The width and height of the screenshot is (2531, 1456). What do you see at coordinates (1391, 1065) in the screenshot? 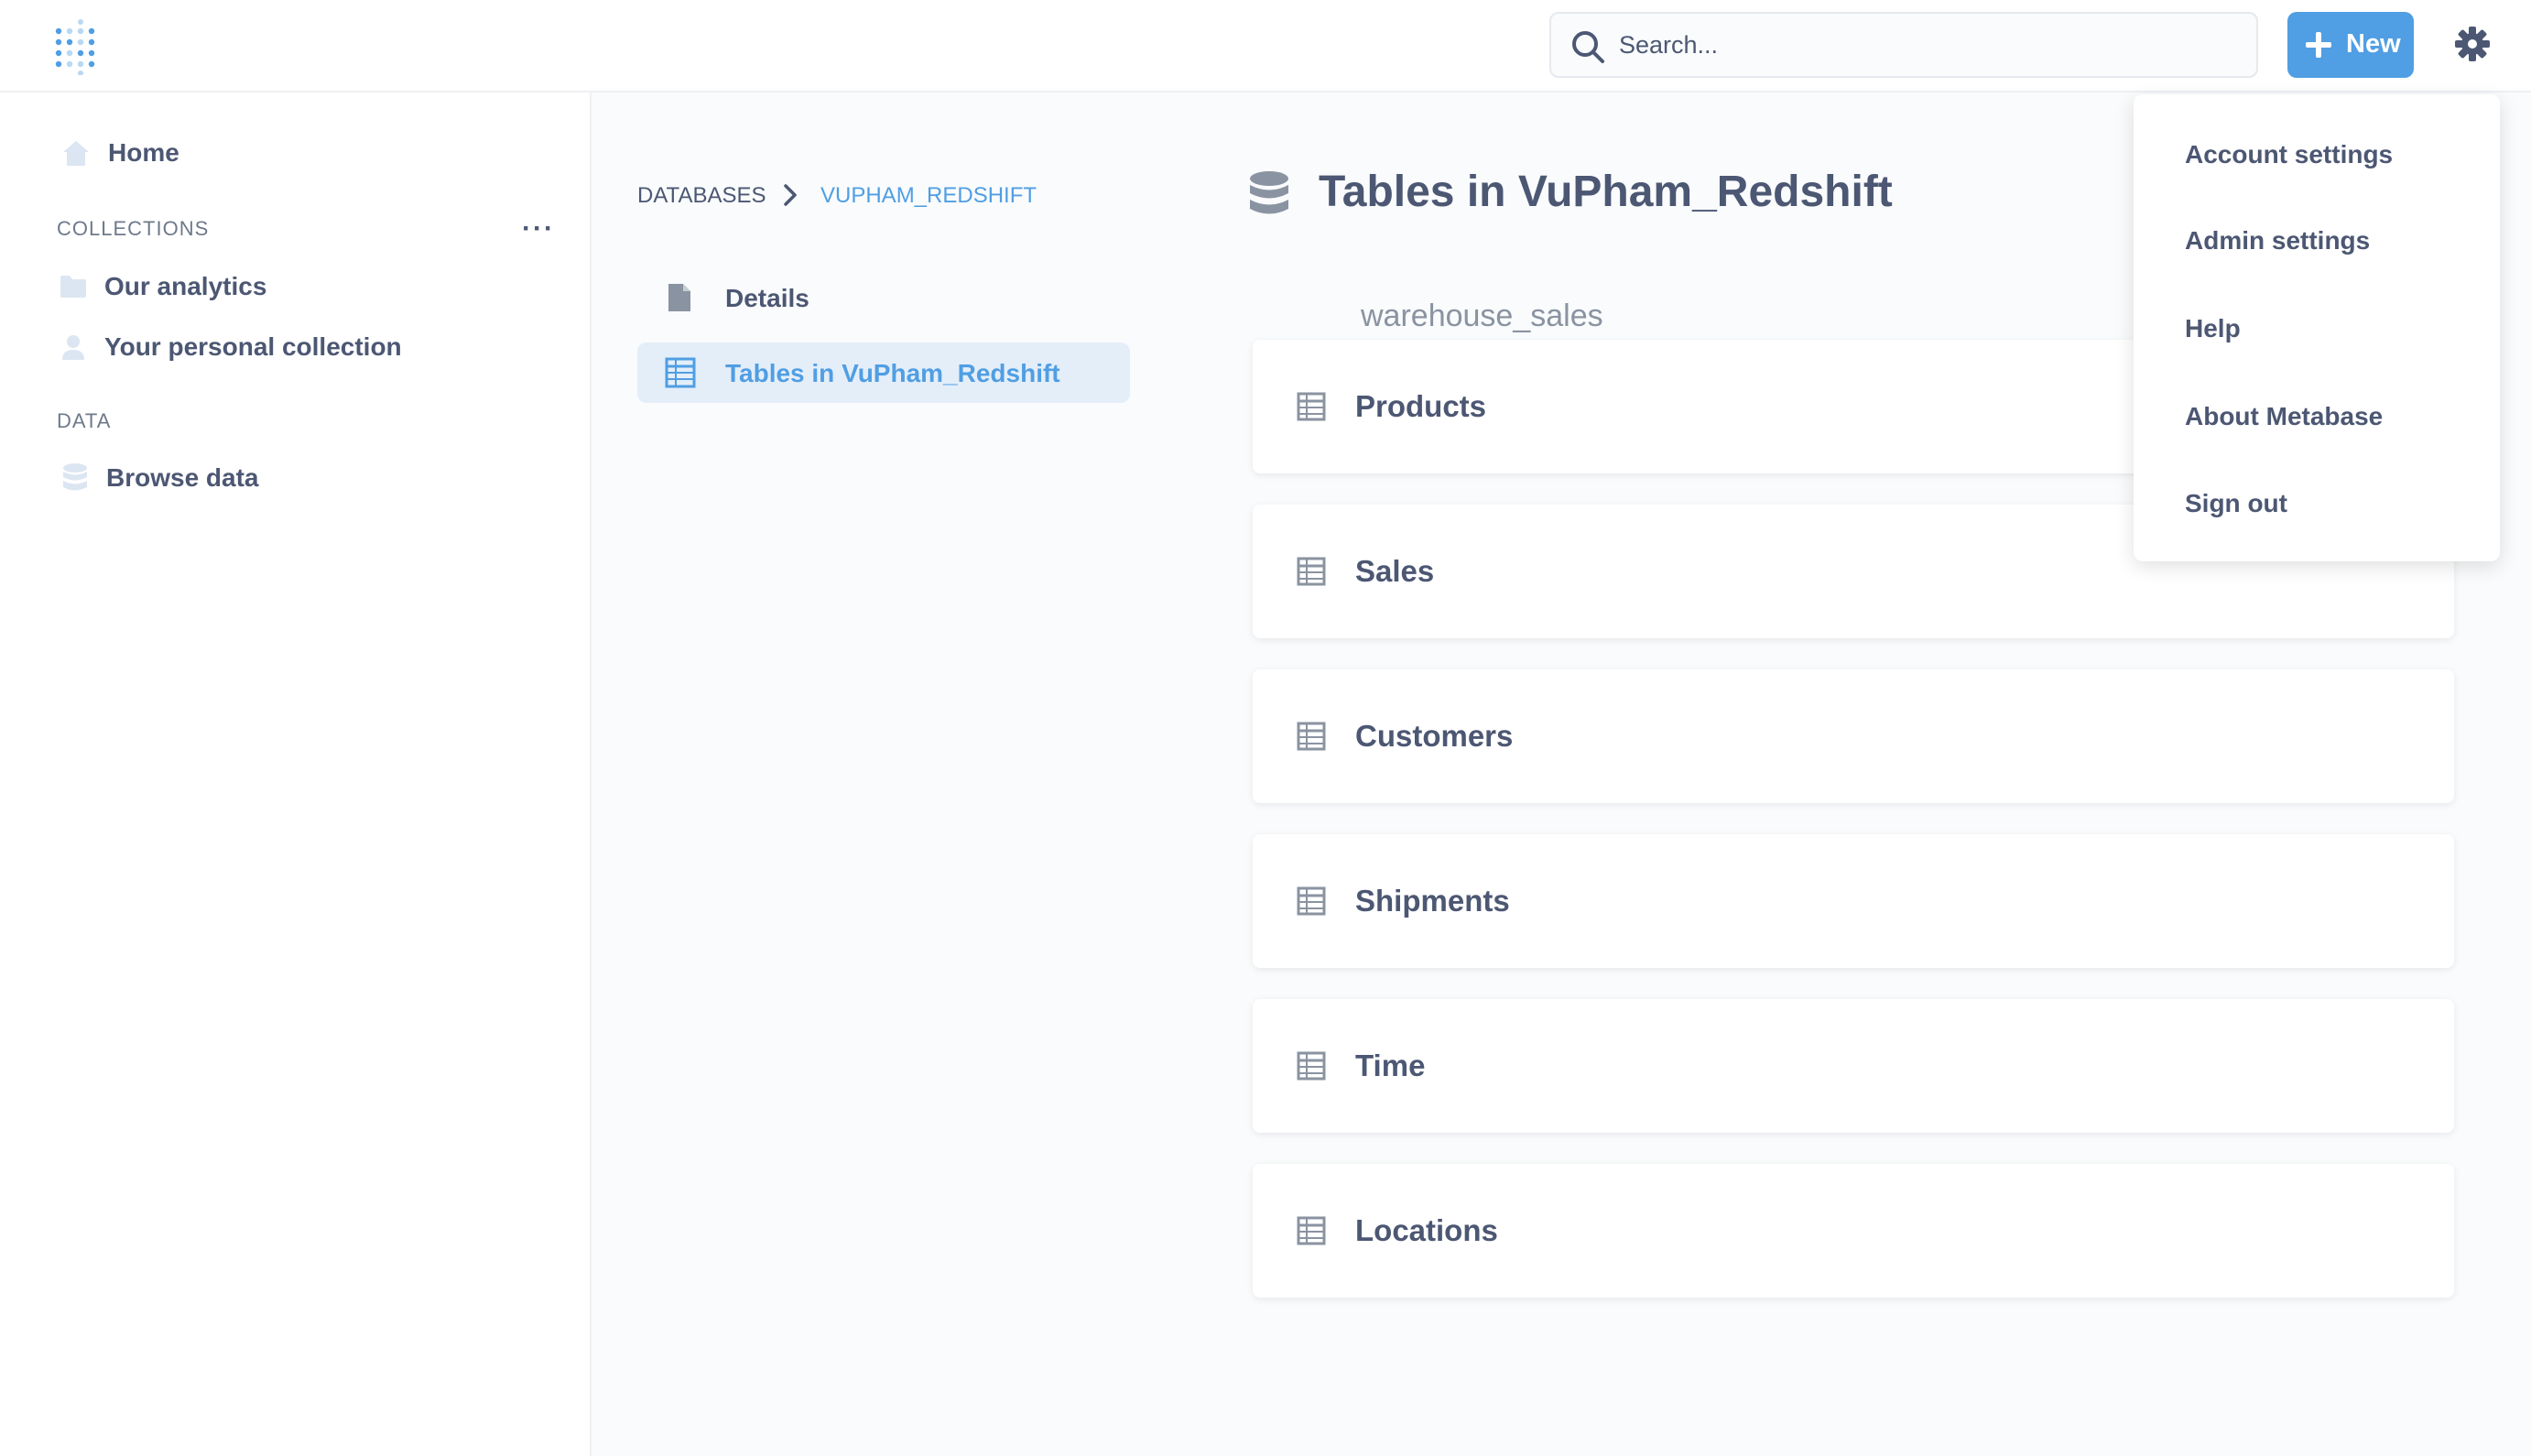
I see `table-card-label: Time` at bounding box center [1391, 1065].